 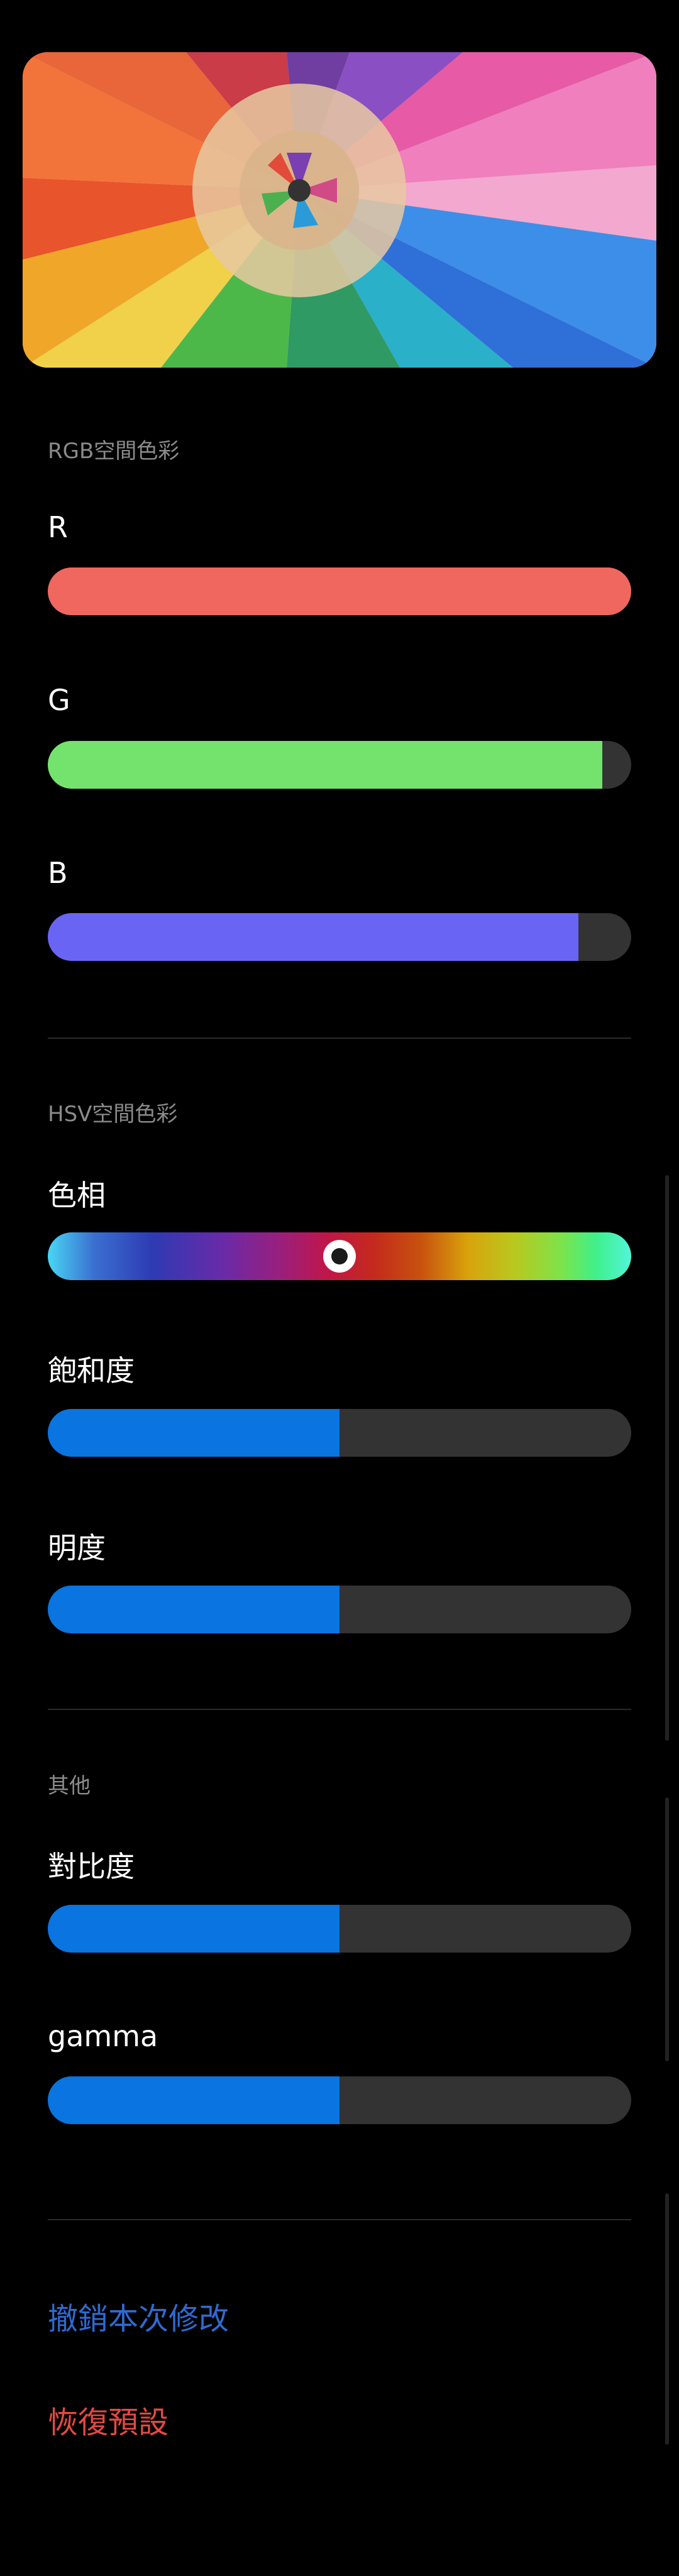 I want to click on r-slider, so click(x=339, y=591).